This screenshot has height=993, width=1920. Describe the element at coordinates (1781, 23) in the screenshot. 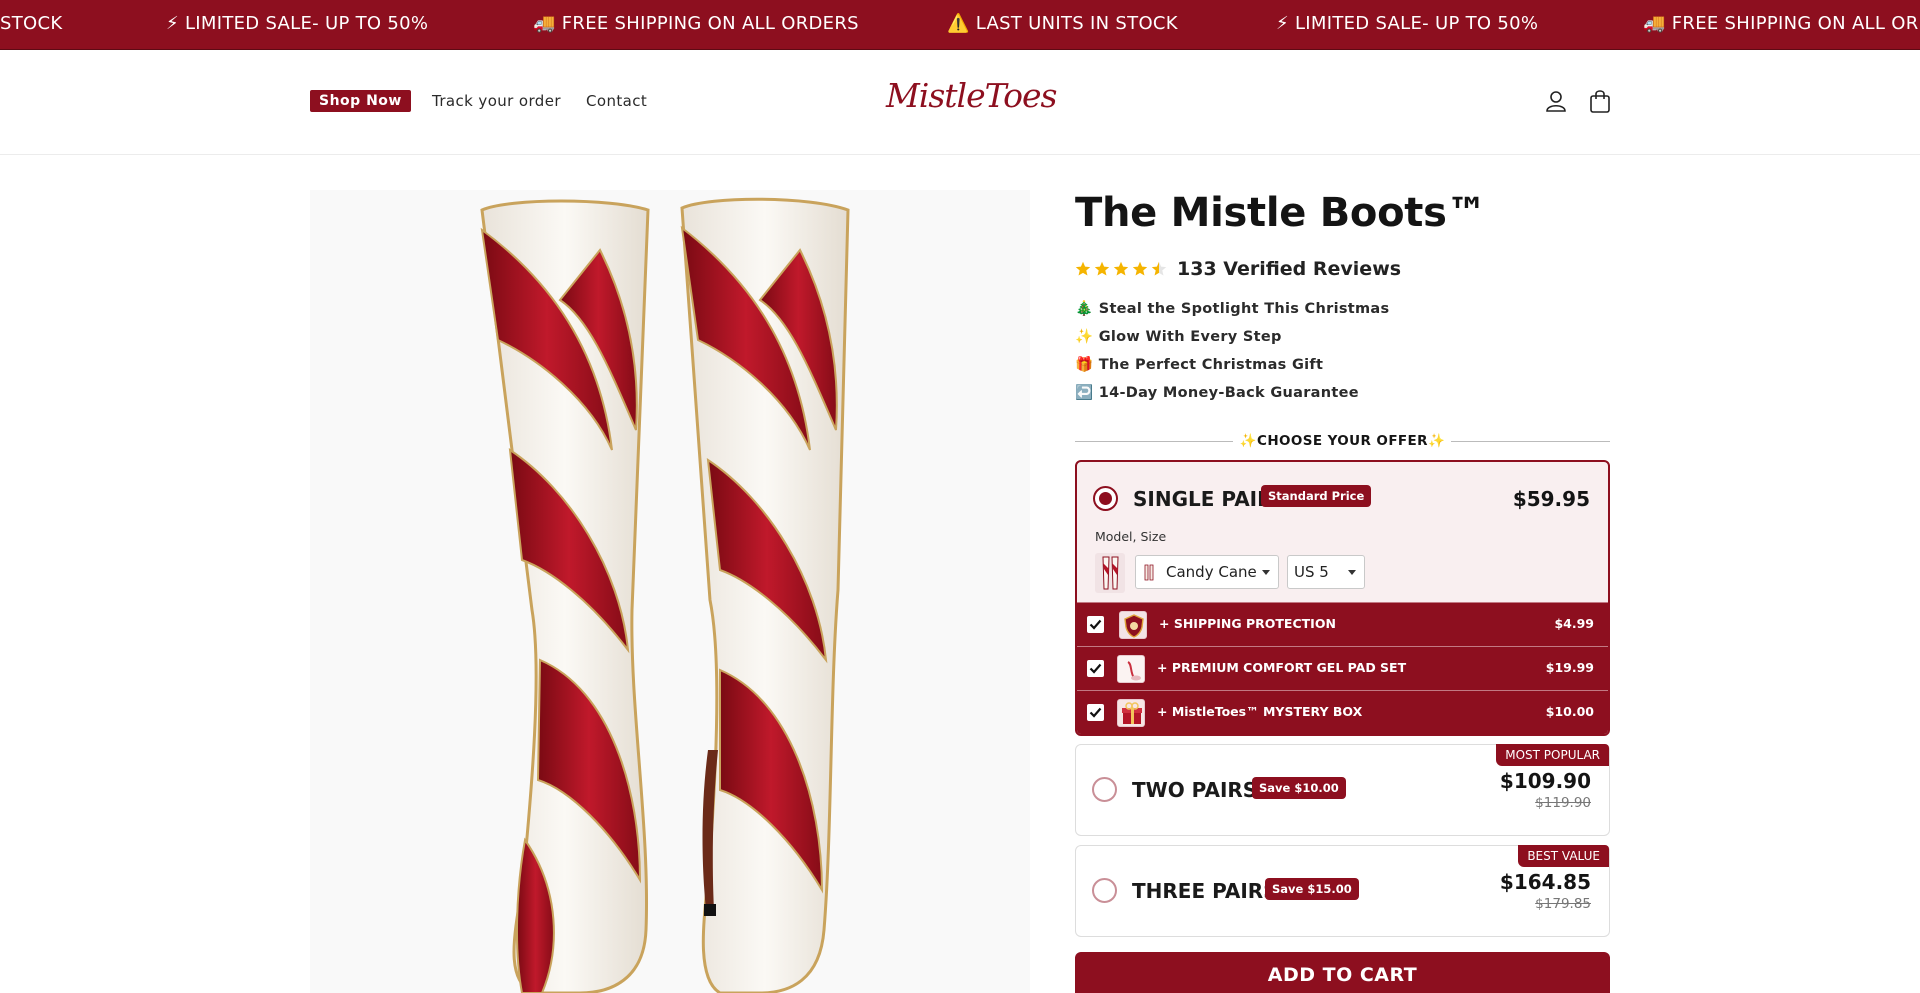

I see `announcement-item: 🚚 FREE SHIPPING ON ALL ORD` at that location.